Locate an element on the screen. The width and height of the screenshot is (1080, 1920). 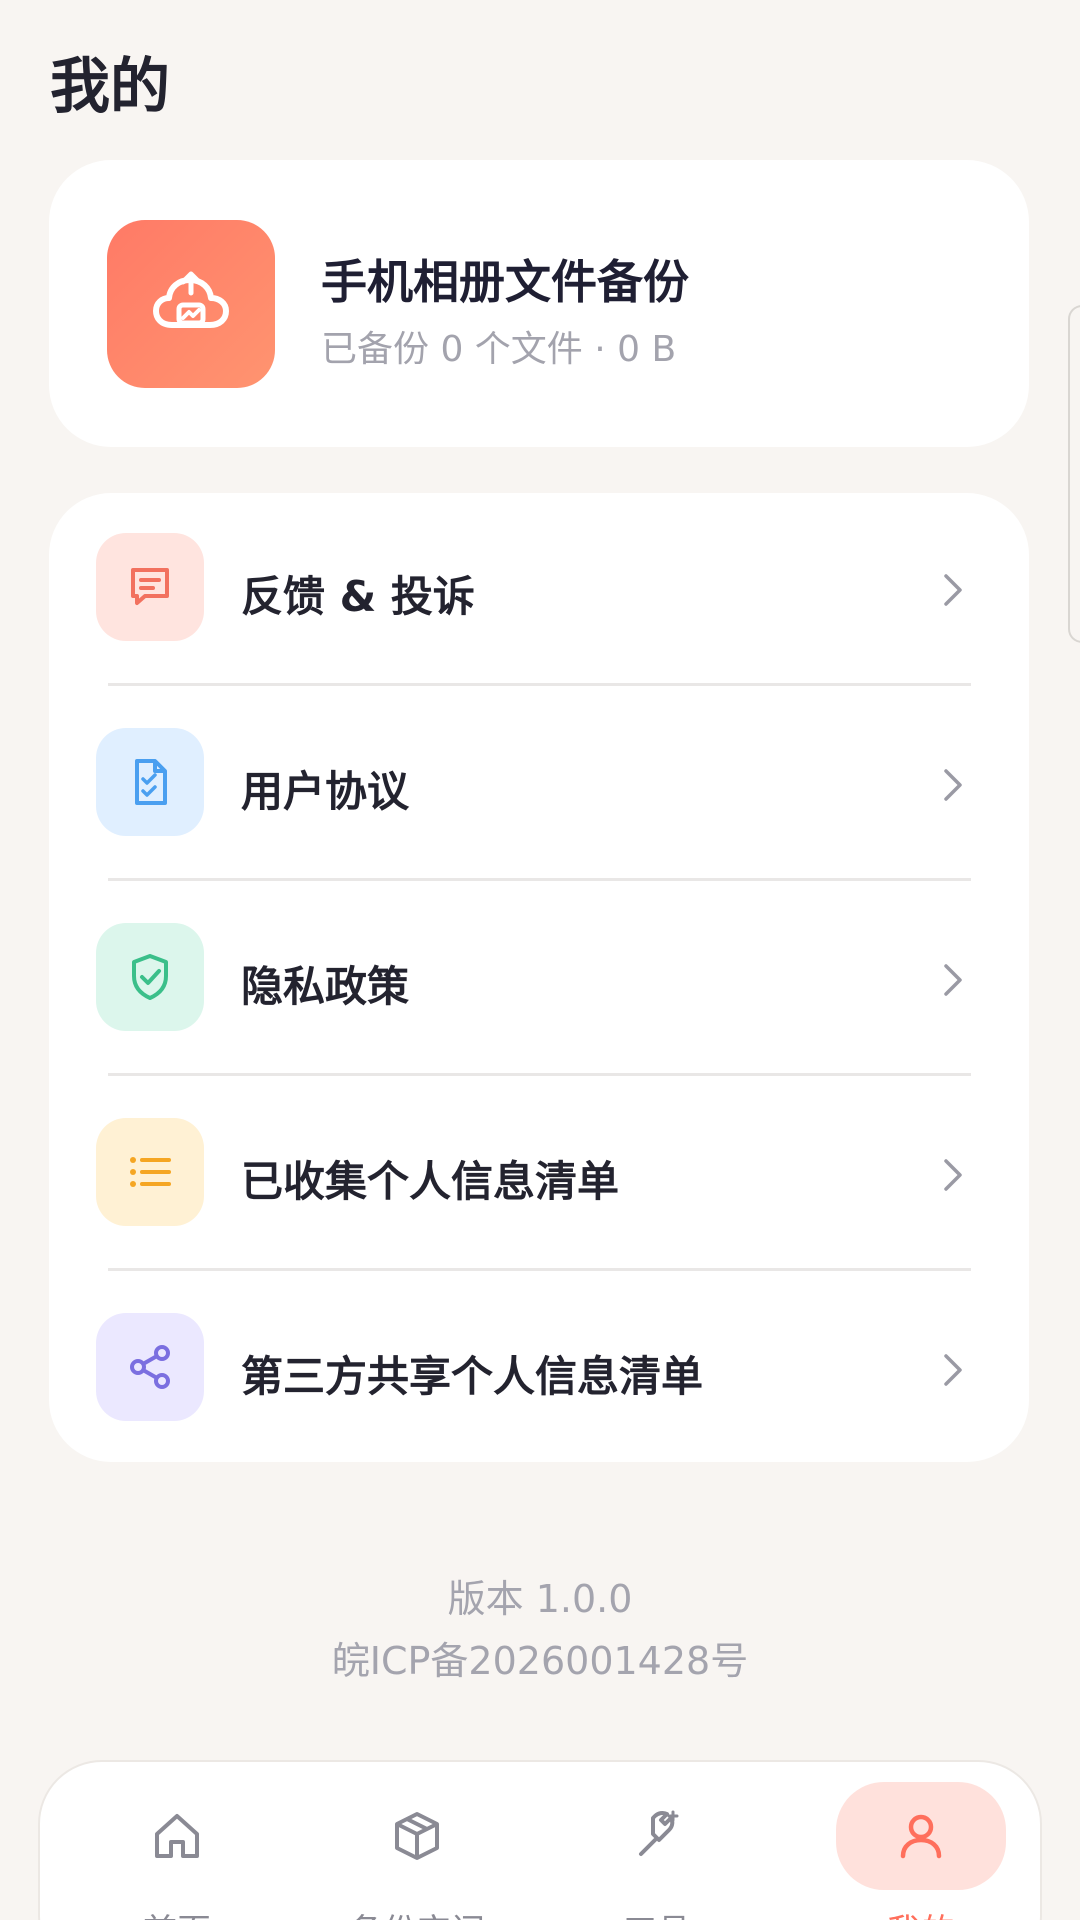
backup-card: 手机相册文件备份 已备份 0 个文件 · 0 B is located at coordinates (539, 303).